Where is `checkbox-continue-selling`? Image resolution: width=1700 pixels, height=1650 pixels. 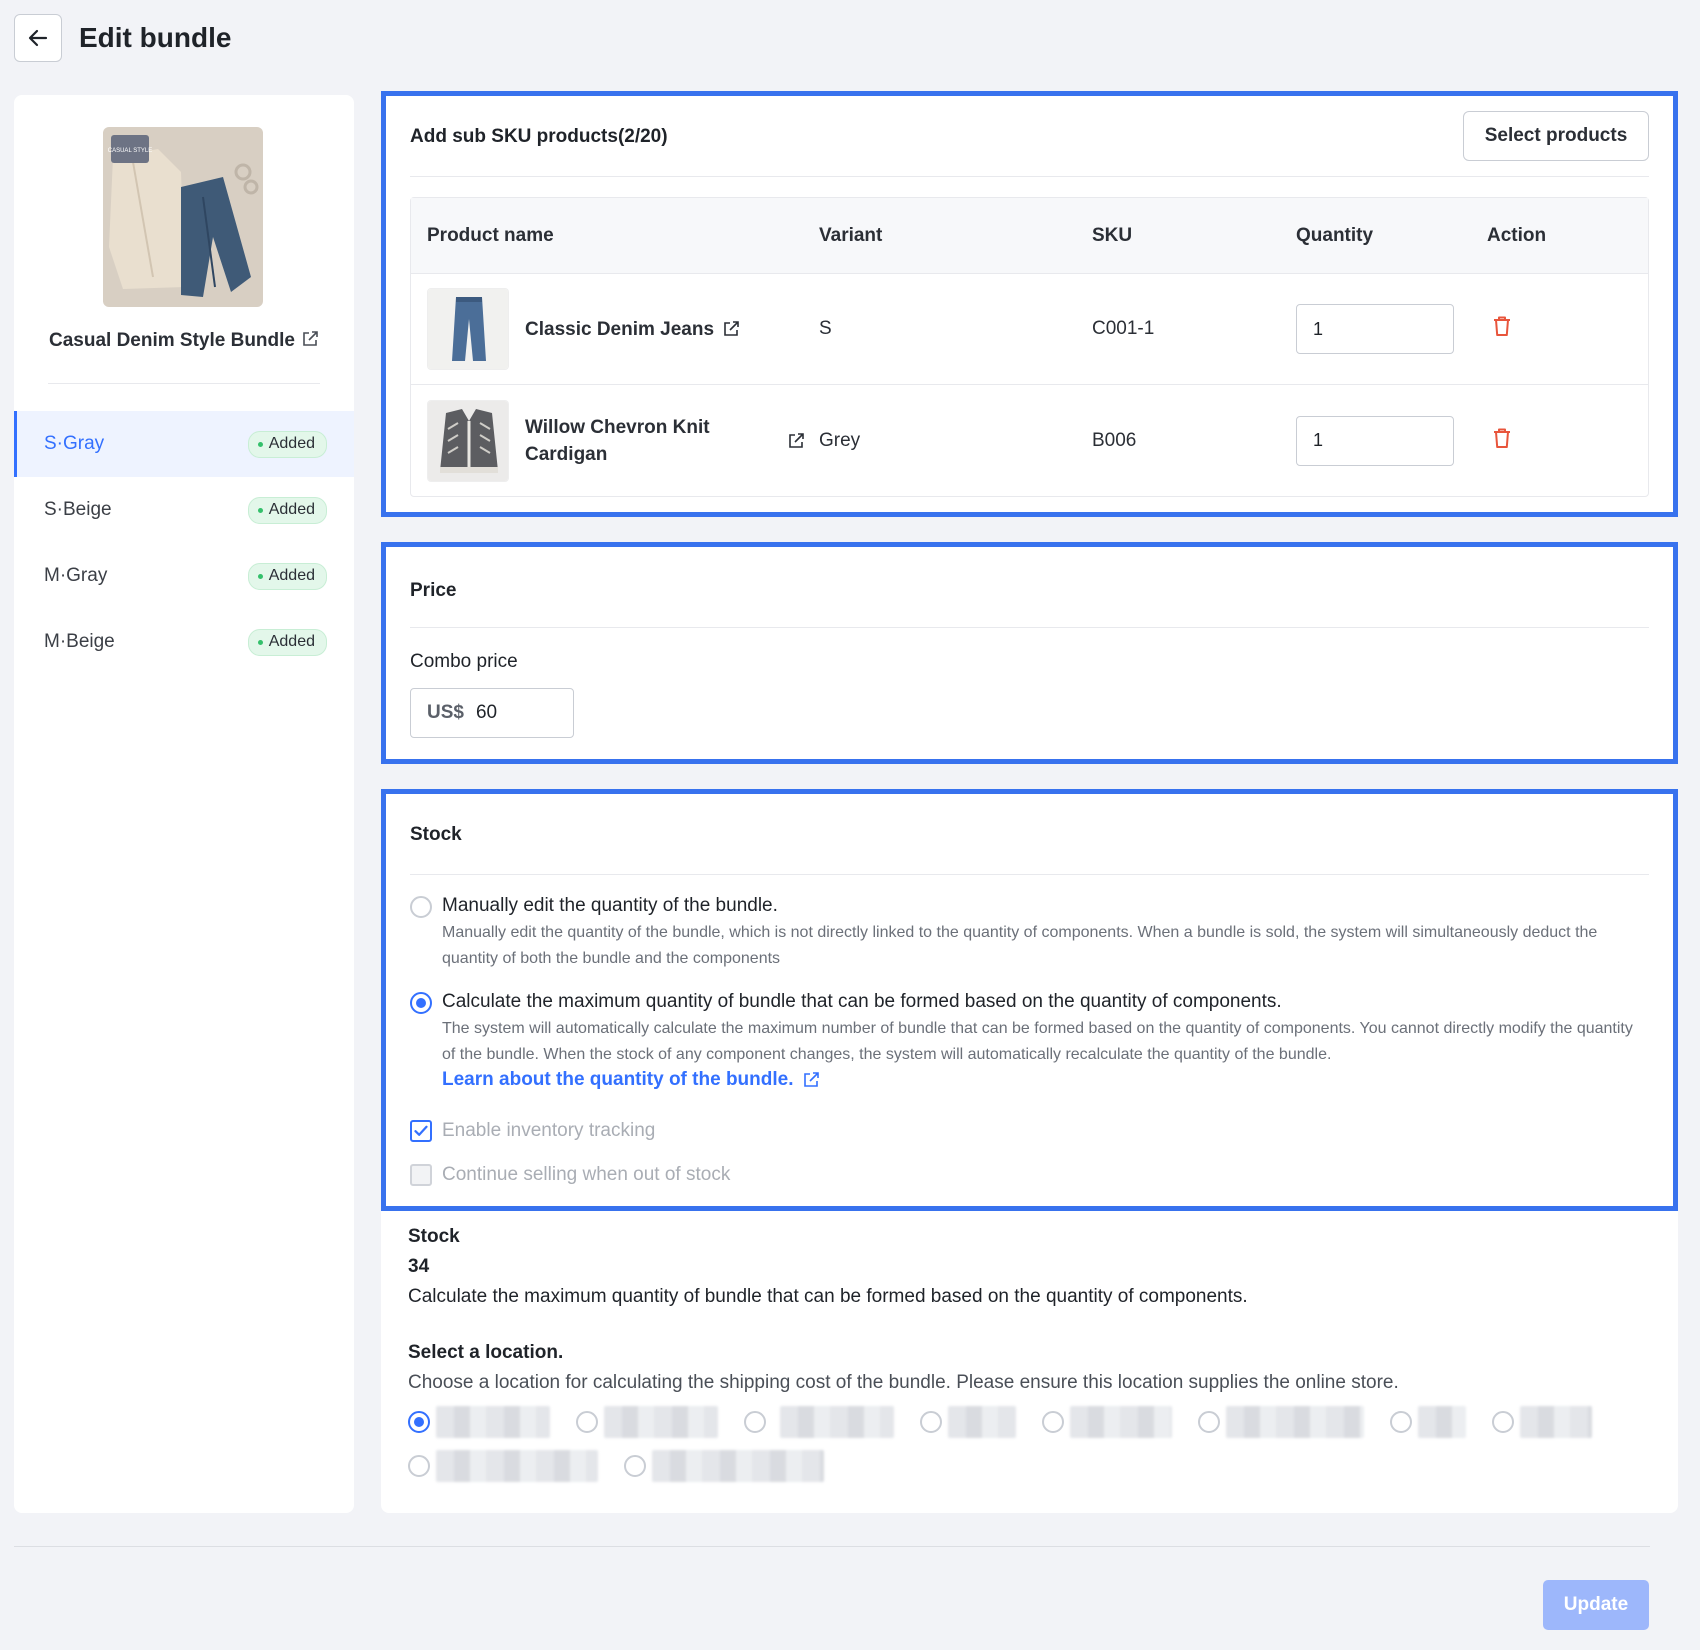 checkbox-continue-selling is located at coordinates (421, 1175).